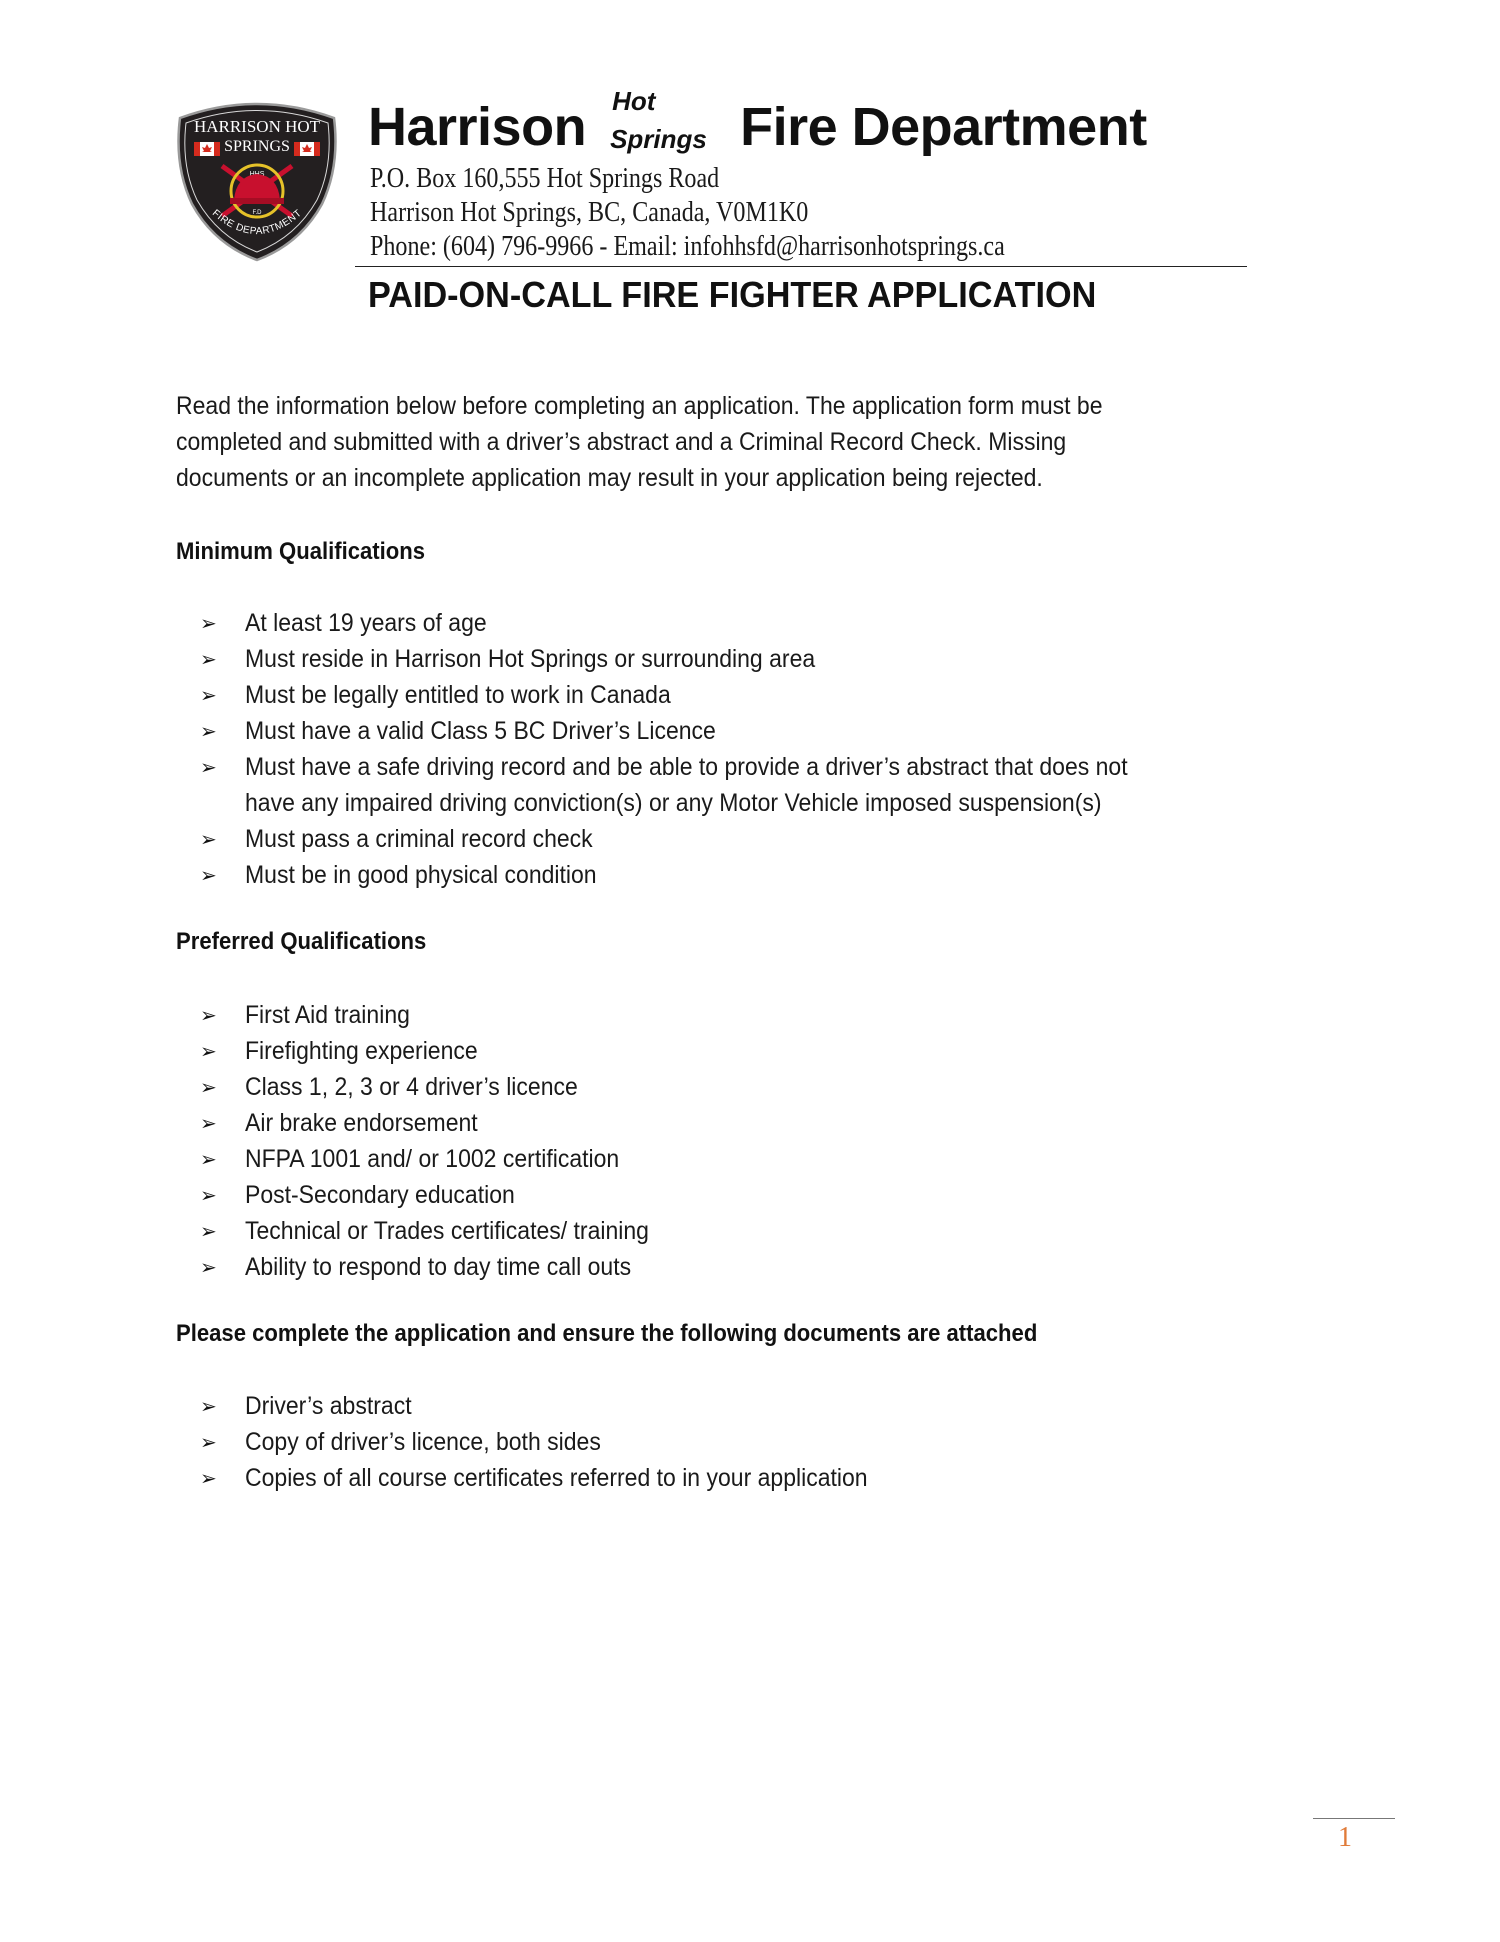 This screenshot has width=1500, height=1942. Describe the element at coordinates (361, 1051) in the screenshot. I see `list-item-text: Firefighting experience` at that location.